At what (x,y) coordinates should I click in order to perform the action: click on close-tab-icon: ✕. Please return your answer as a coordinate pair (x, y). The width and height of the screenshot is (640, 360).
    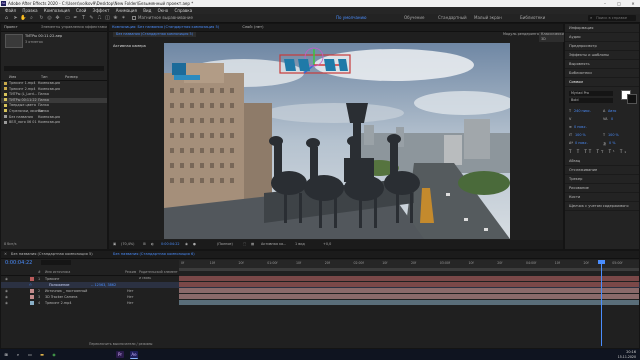
    Looking at the image, I should click on (5, 254).